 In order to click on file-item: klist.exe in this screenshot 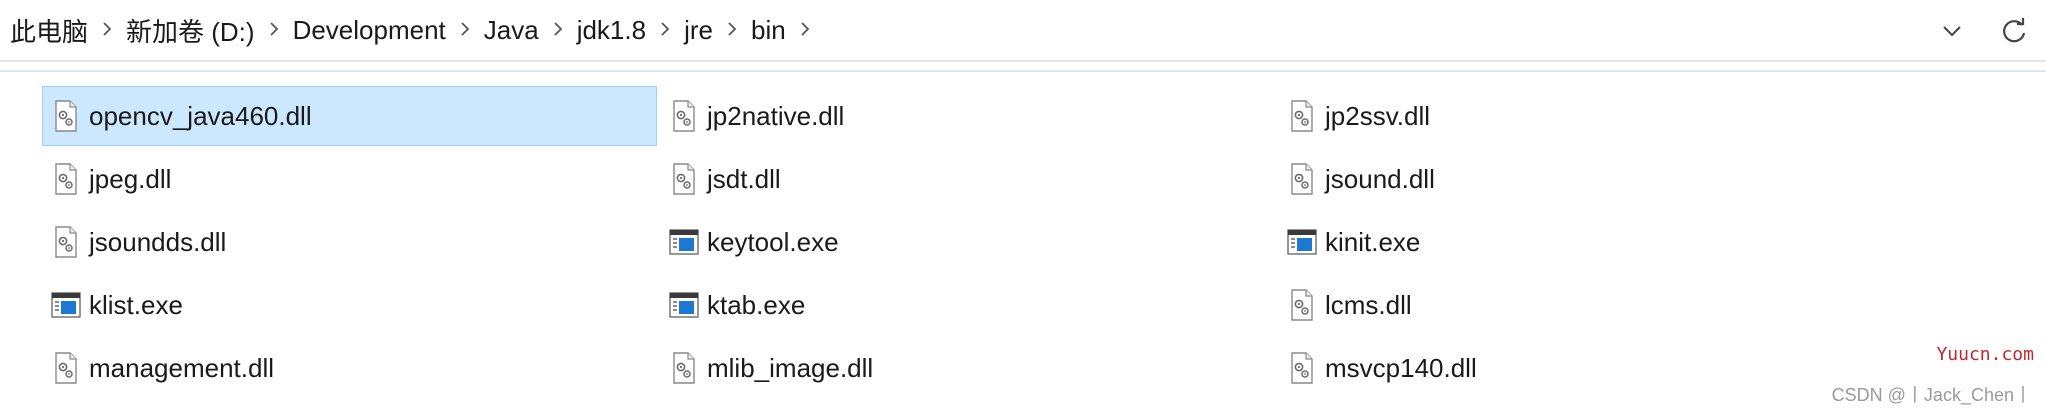, I will do `click(349, 305)`.